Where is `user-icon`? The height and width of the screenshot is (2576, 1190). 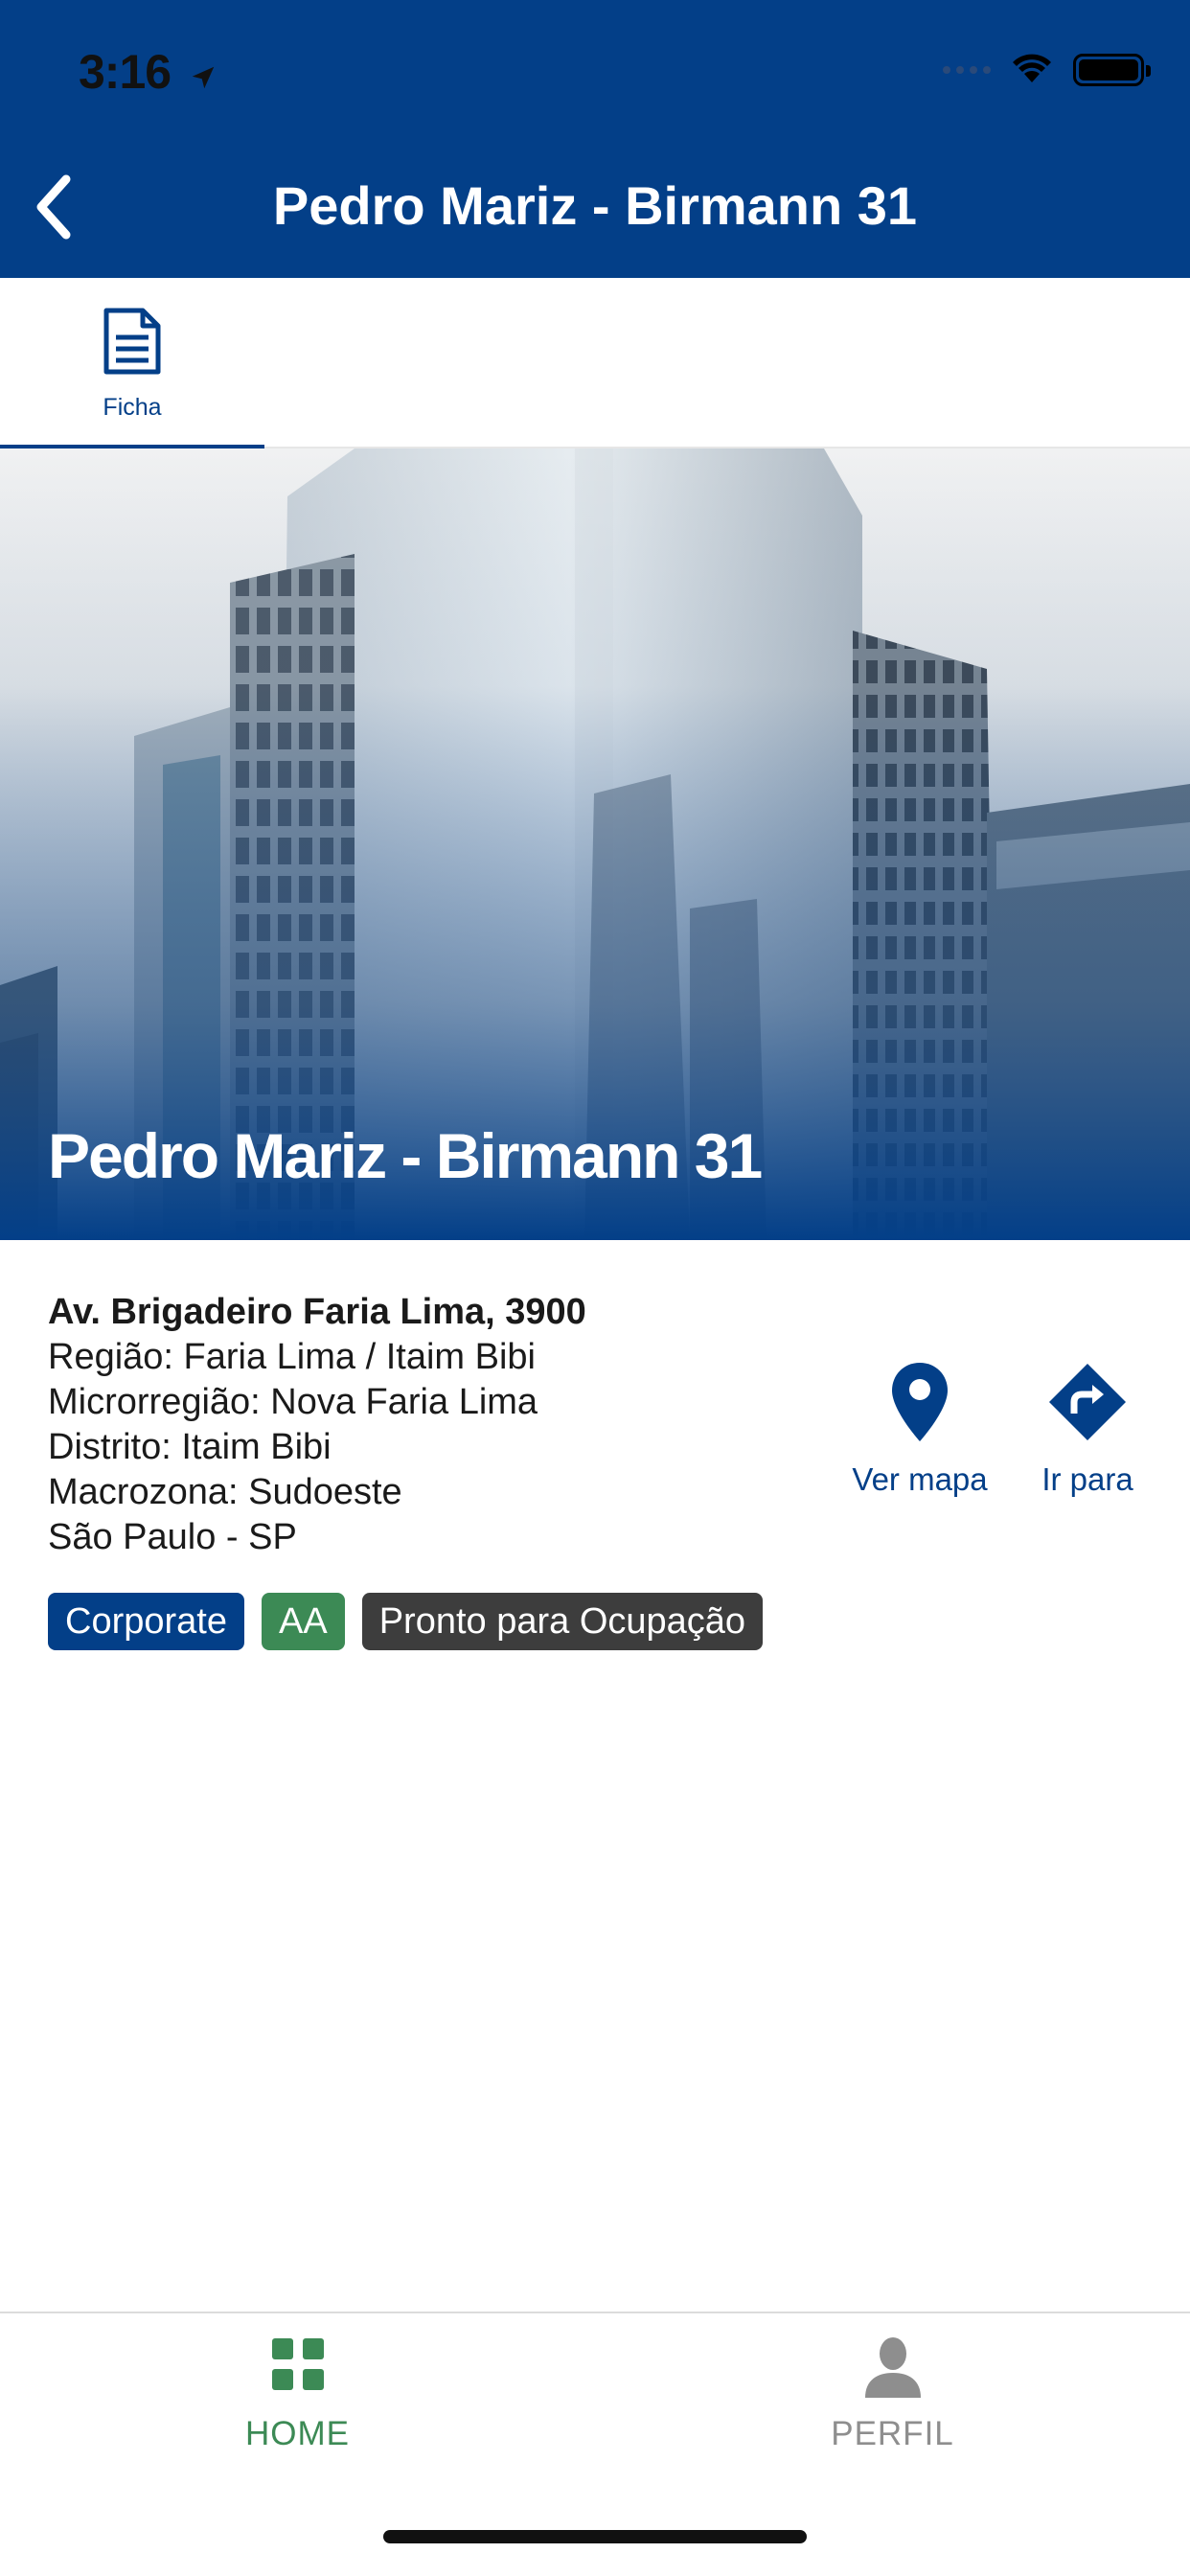
user-icon is located at coordinates (893, 2367).